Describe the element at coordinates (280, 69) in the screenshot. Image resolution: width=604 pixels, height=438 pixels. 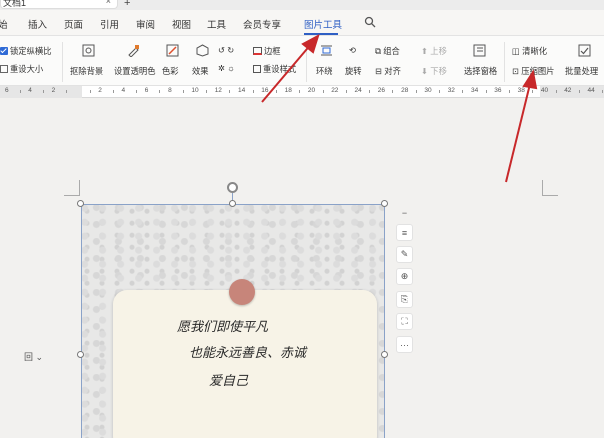
I see `reset-style-label: 重设样式` at that location.